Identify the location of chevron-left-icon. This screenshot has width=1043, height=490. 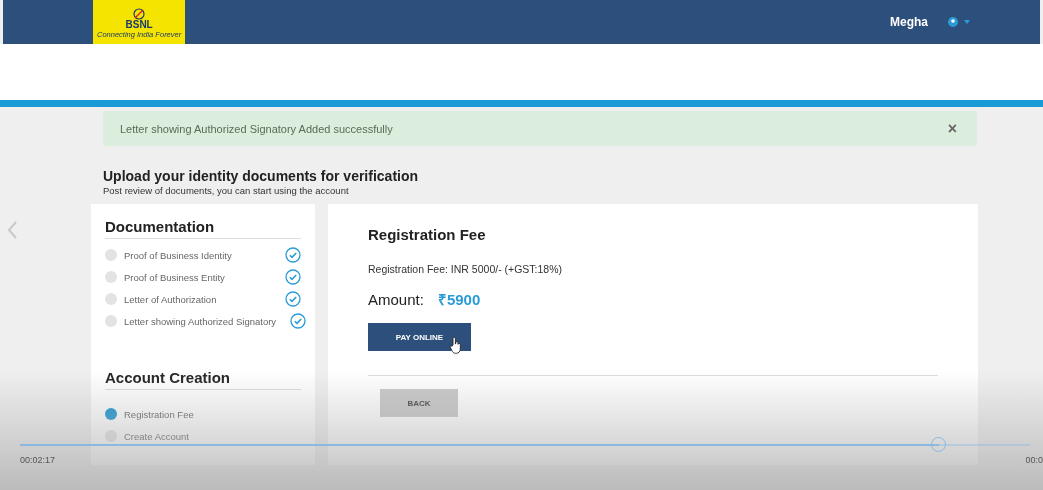
(12, 230).